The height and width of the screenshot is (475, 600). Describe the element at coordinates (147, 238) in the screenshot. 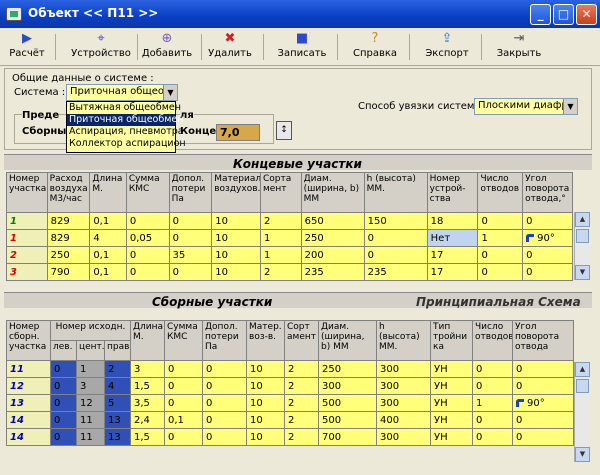

I see `table-cell: 0,05` at that location.